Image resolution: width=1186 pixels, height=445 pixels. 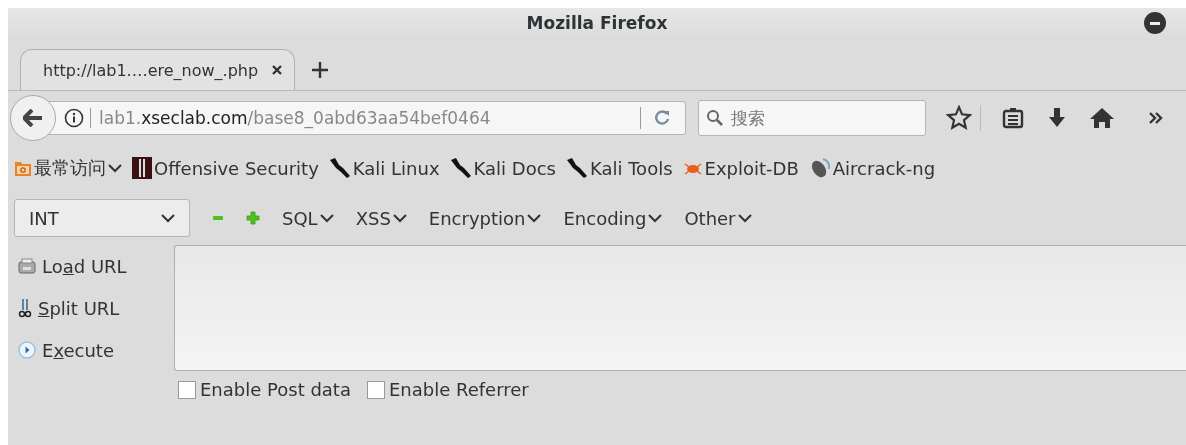 What do you see at coordinates (502, 168) in the screenshot?
I see `bookmark-item: Kali Docs` at bounding box center [502, 168].